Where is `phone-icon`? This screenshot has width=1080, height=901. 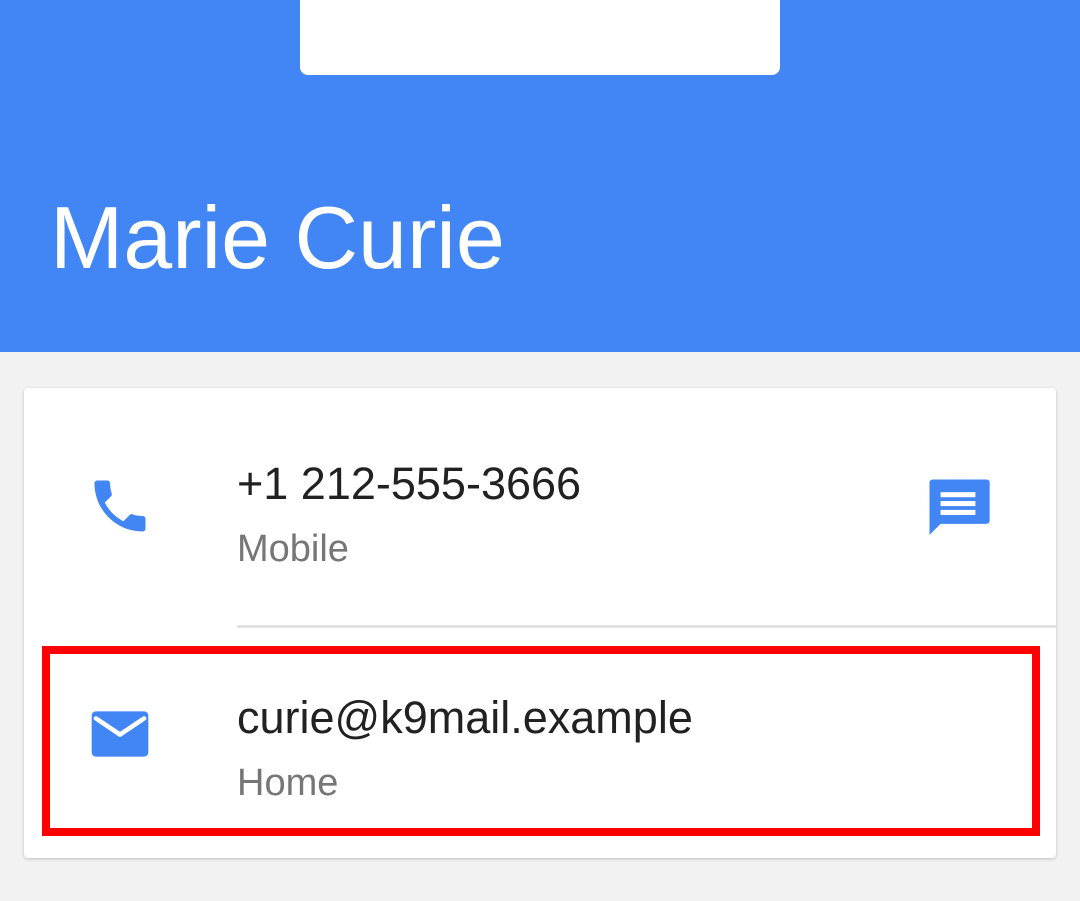 phone-icon is located at coordinates (120, 506).